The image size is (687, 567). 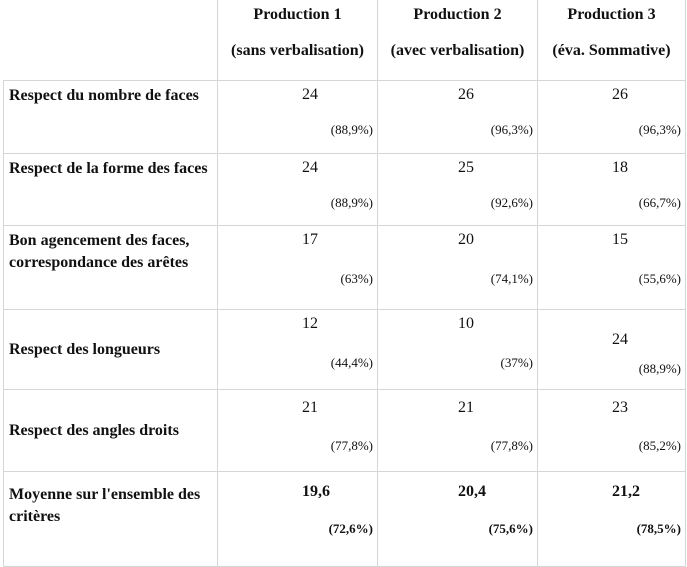 I want to click on count-value: 15, so click(x=620, y=239).